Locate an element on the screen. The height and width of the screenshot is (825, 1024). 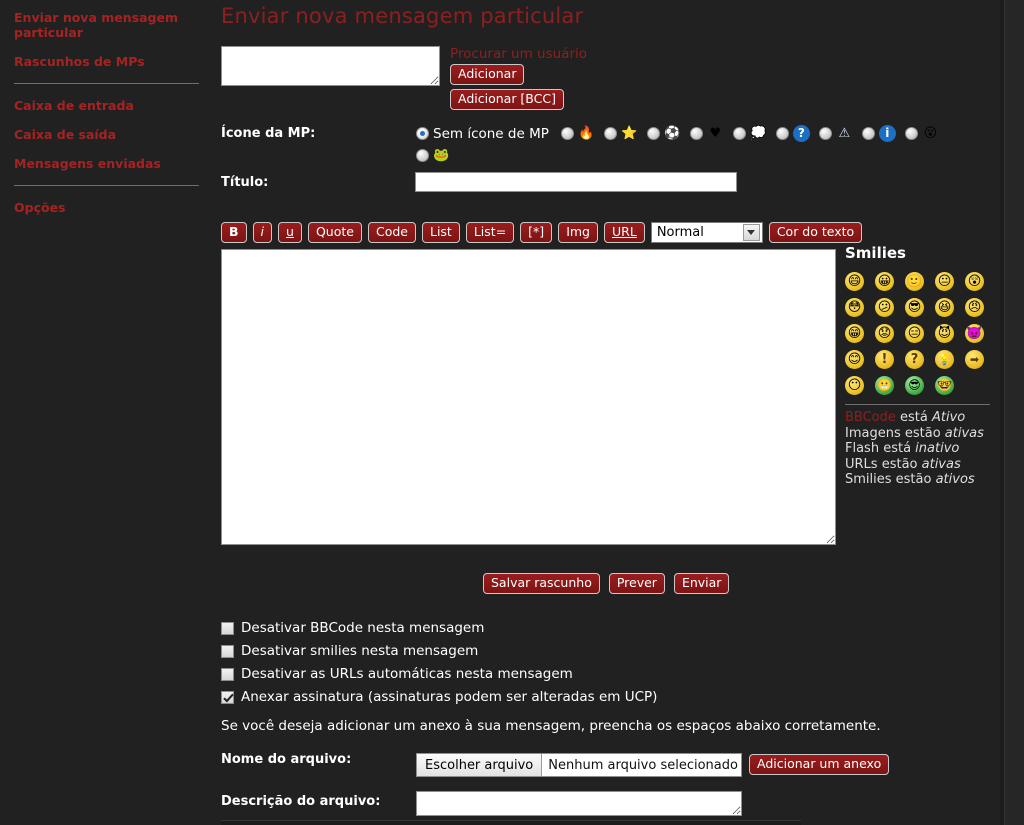
smiley-grin: 😀 is located at coordinates (884, 281).